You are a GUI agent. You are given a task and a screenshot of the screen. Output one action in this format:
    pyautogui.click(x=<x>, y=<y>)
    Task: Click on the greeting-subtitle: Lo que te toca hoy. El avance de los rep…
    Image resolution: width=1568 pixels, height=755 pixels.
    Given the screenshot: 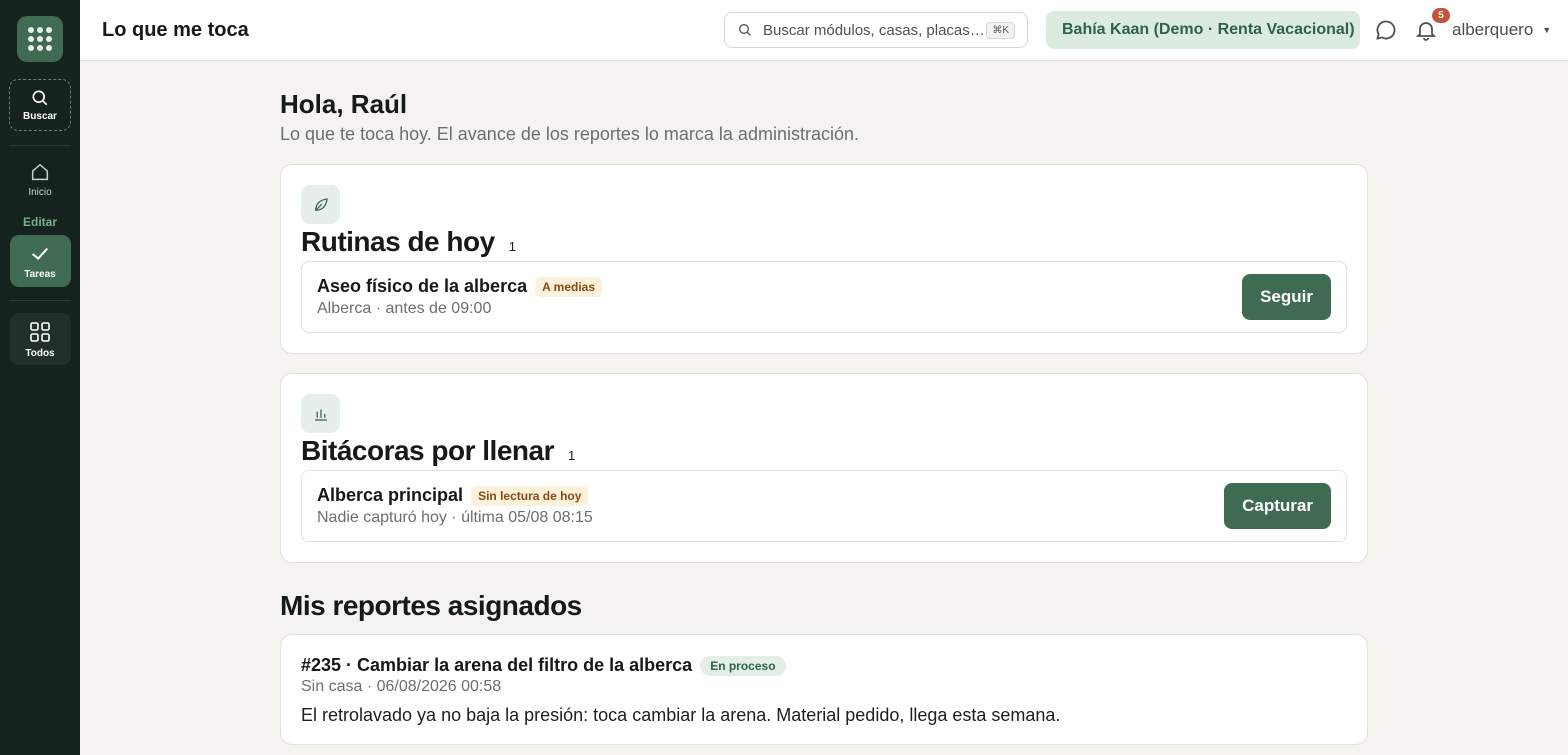 What is the action you would take?
    pyautogui.click(x=569, y=134)
    